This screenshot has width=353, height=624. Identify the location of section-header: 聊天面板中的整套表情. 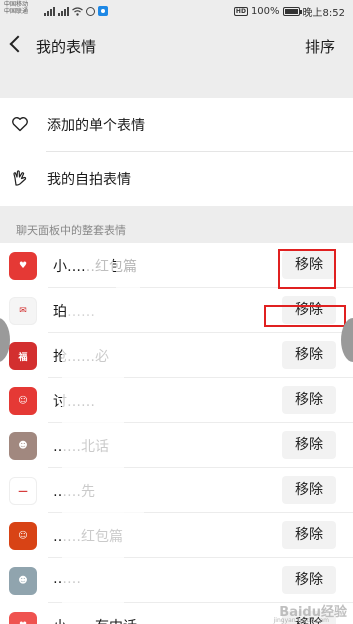
(71, 230).